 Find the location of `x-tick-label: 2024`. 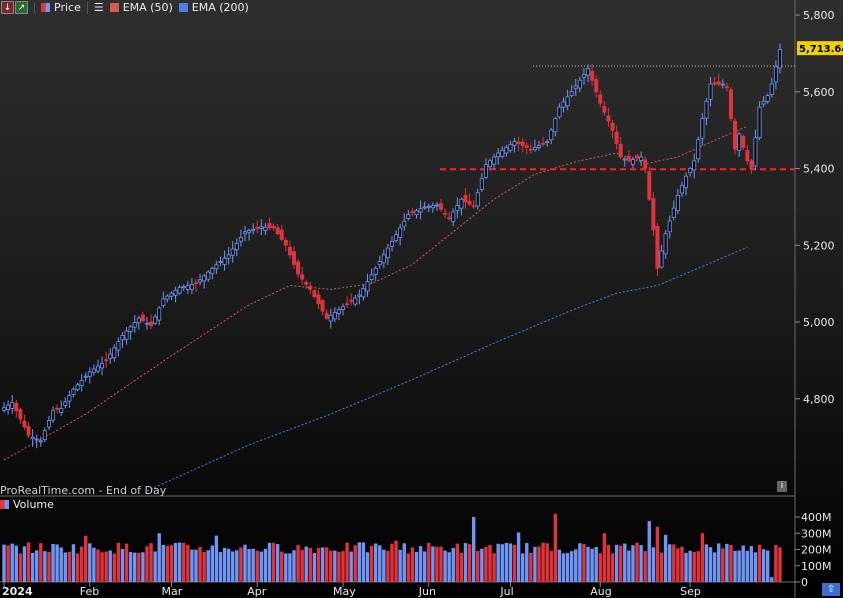

x-tick-label: 2024 is located at coordinates (17, 591).